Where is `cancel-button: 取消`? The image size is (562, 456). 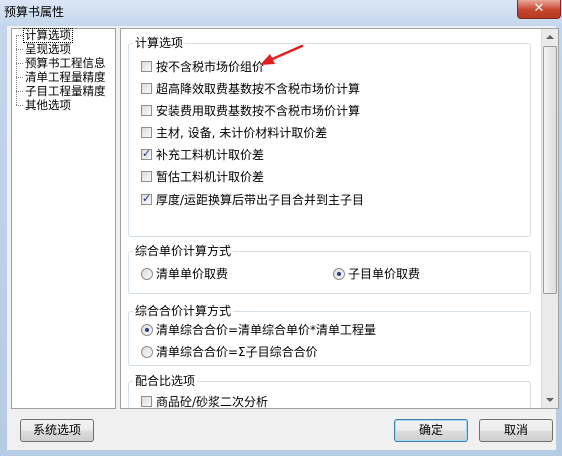 cancel-button: 取消 is located at coordinates (516, 430).